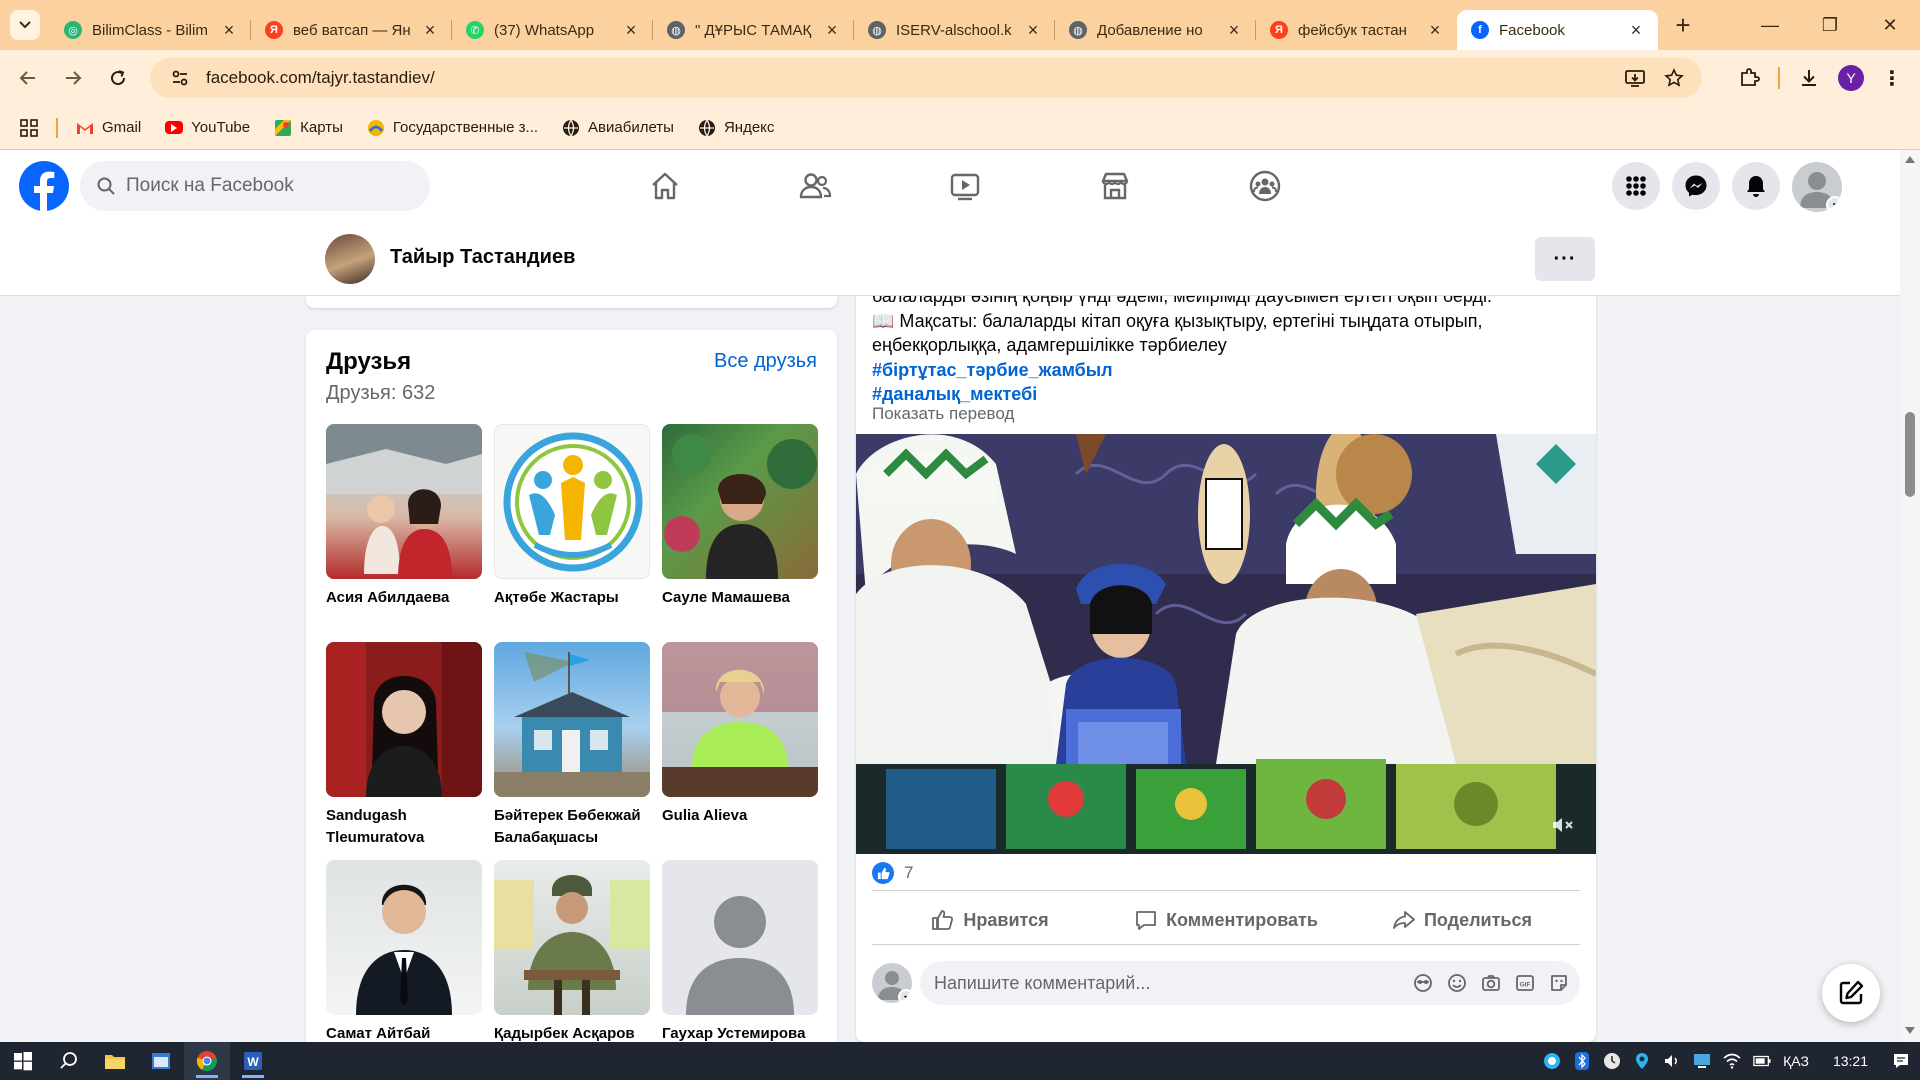 This screenshot has width=1920, height=1080. I want to click on comment-button: Комментировать, so click(1226, 920).